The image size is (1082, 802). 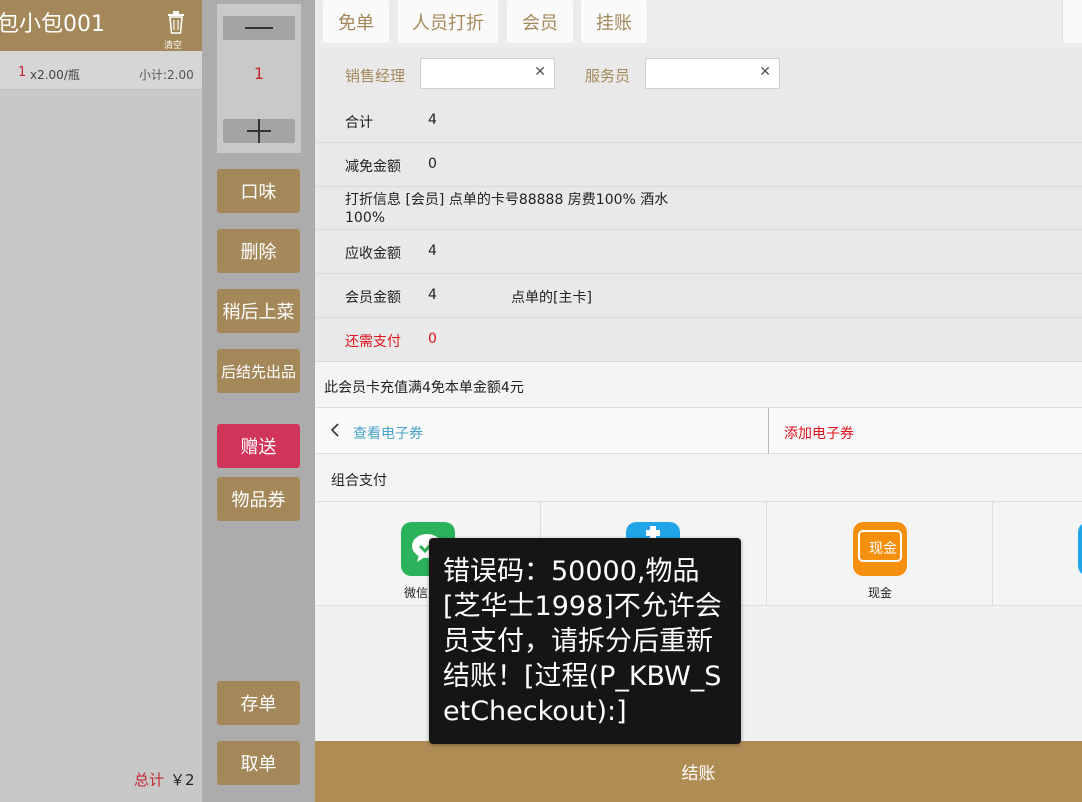 What do you see at coordinates (432, 339) in the screenshot?
I see `amount-due-value: 0` at bounding box center [432, 339].